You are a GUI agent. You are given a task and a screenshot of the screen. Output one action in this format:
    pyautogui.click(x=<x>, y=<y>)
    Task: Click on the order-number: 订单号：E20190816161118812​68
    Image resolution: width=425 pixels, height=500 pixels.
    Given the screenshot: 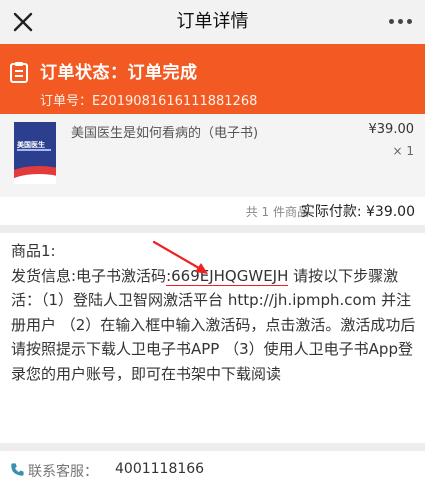 What is the action you would take?
    pyautogui.click(x=149, y=101)
    